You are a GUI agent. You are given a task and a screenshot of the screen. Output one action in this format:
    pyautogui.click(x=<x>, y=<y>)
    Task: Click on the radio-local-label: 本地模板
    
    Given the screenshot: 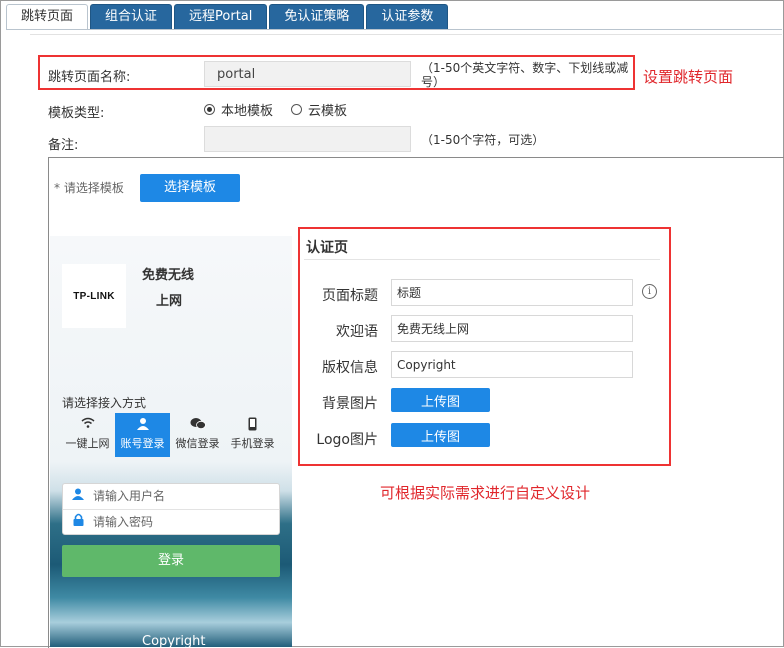 What is the action you would take?
    pyautogui.click(x=247, y=111)
    